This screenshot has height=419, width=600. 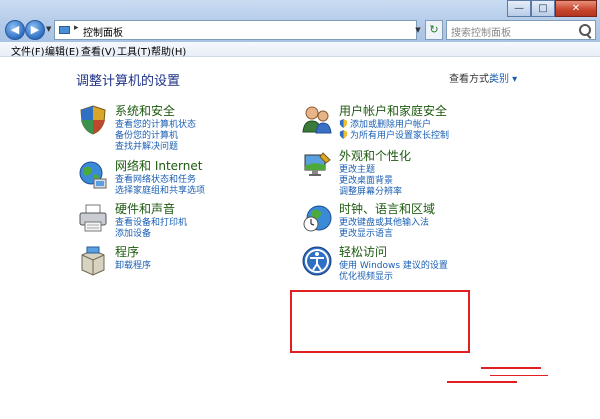 I want to click on search-icon, so click(x=585, y=30).